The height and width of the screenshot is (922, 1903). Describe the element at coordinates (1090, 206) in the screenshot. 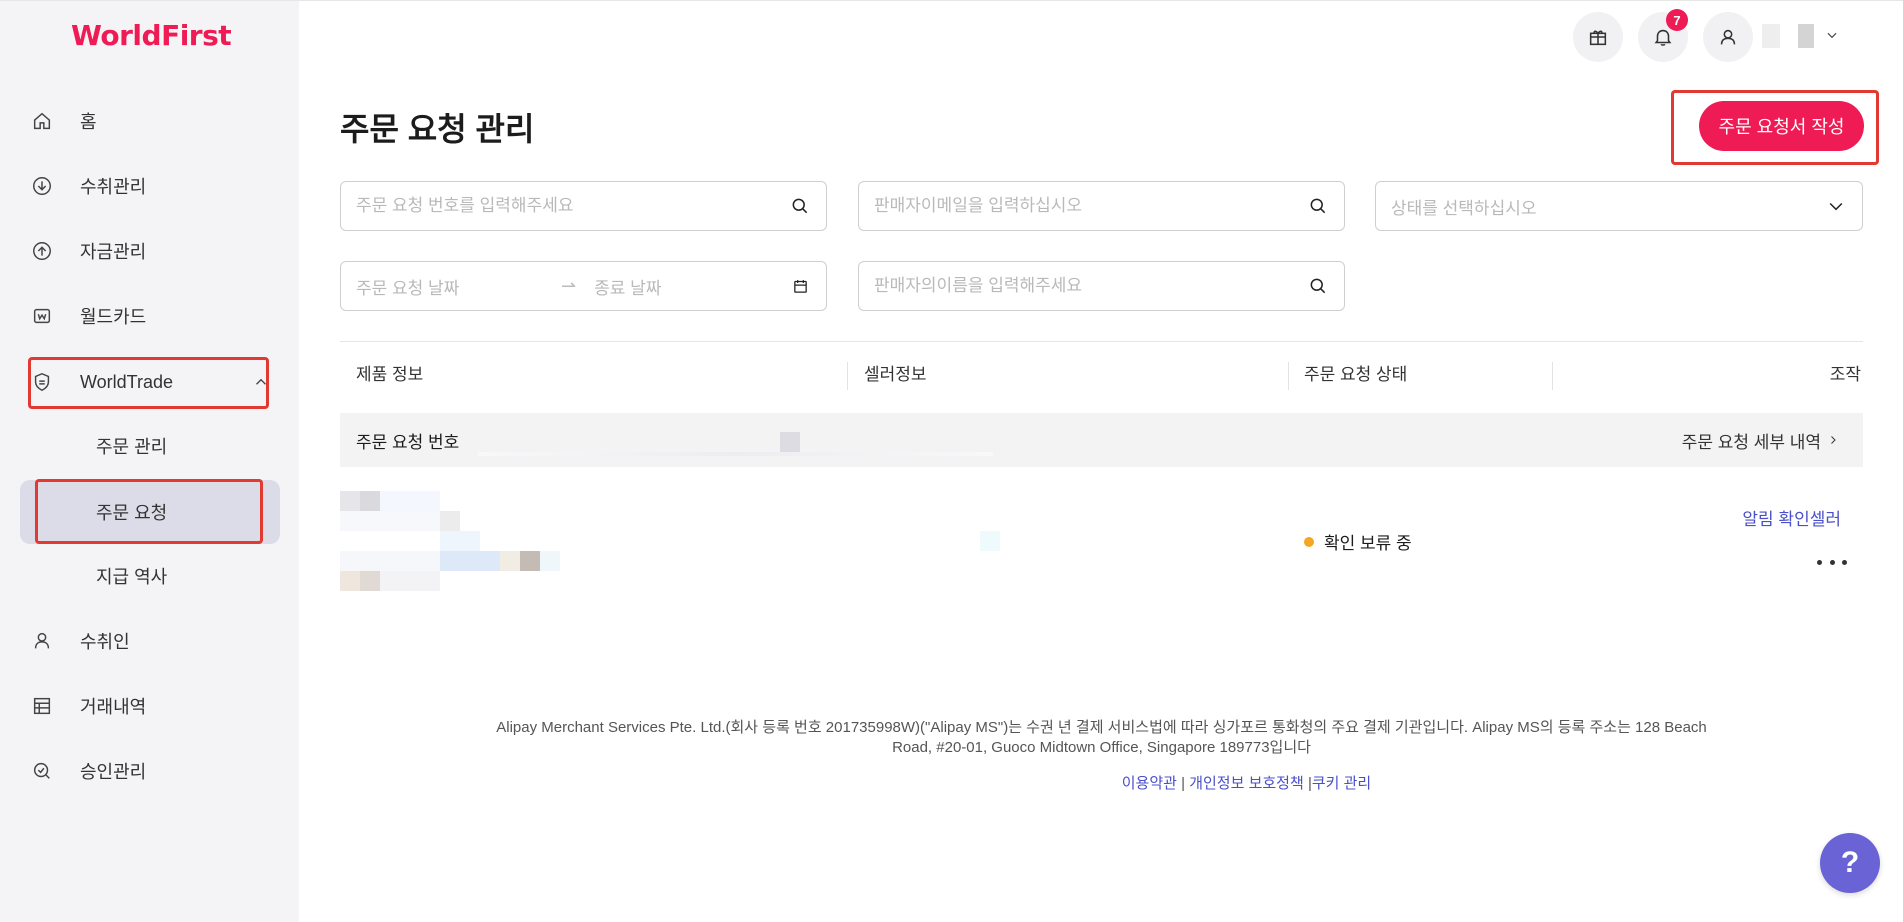

I see `seller-email-input` at that location.